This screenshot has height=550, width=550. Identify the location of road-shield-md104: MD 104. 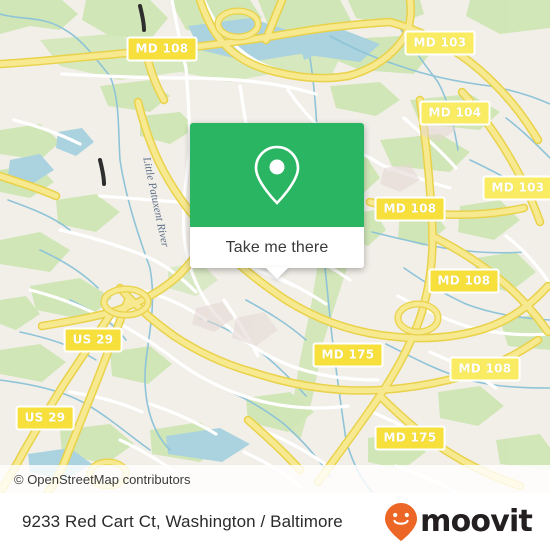
(455, 113).